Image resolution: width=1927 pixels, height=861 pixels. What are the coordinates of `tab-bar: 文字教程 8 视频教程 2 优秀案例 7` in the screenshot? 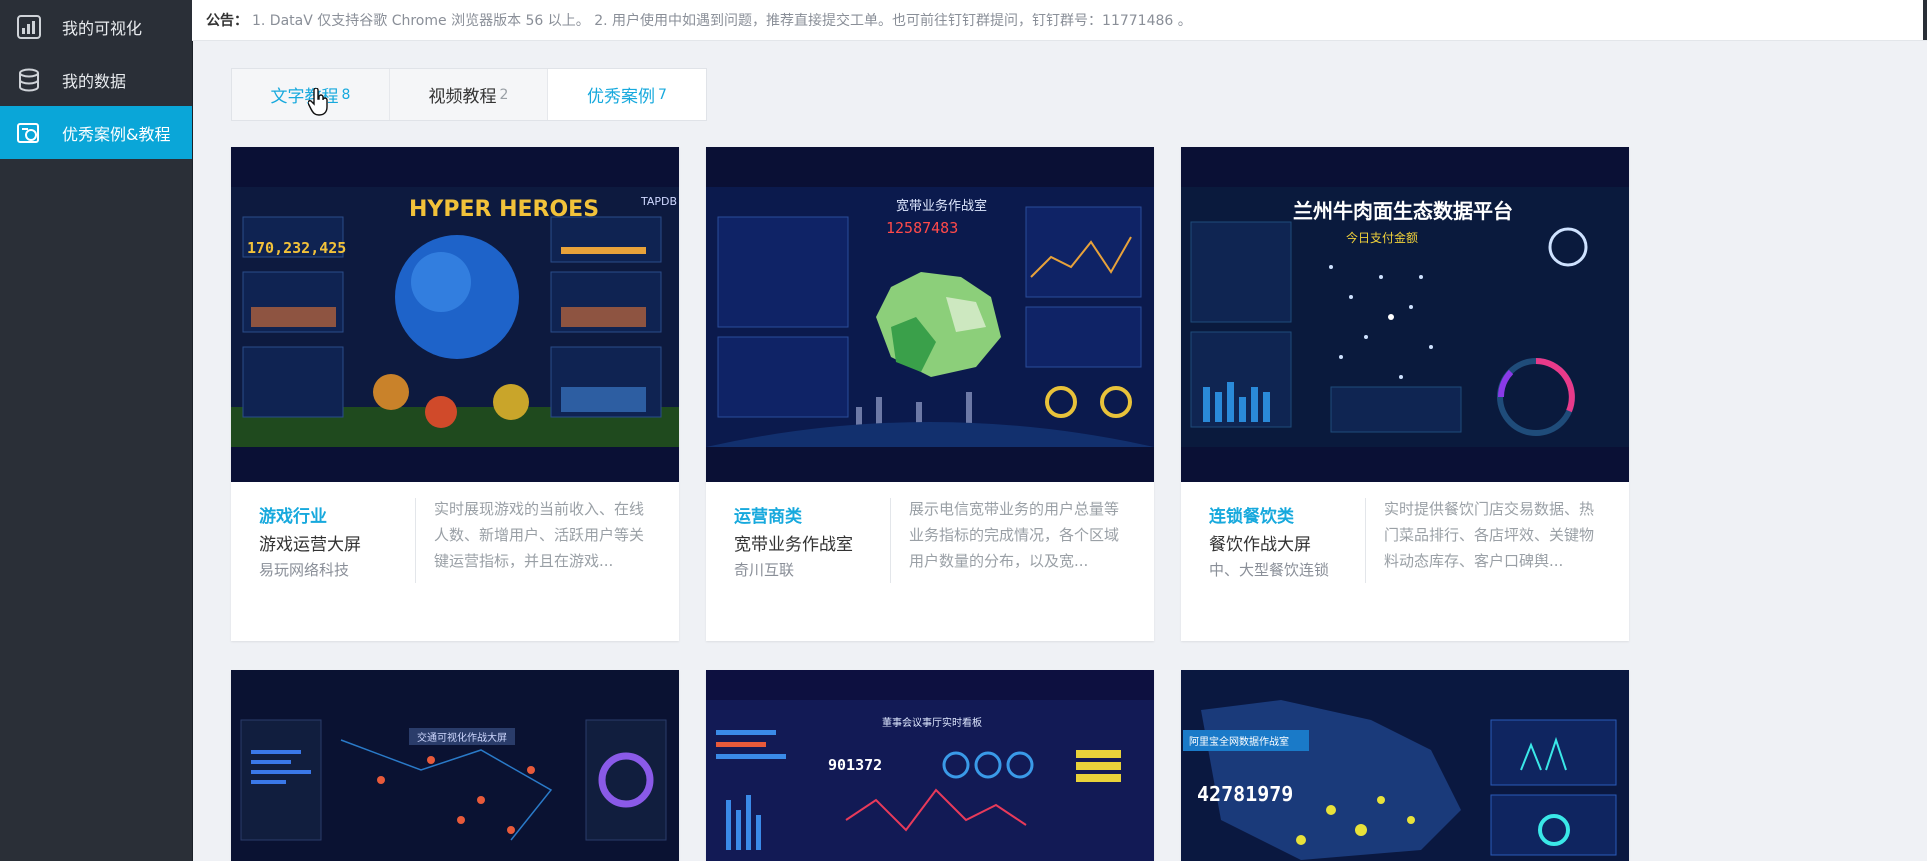 It's located at (469, 94).